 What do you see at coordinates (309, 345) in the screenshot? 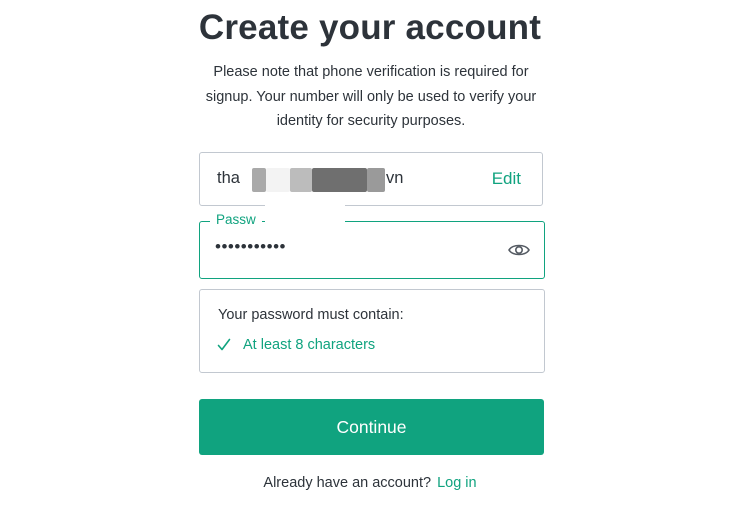
I see `requirement-label: At least 8 characters` at bounding box center [309, 345].